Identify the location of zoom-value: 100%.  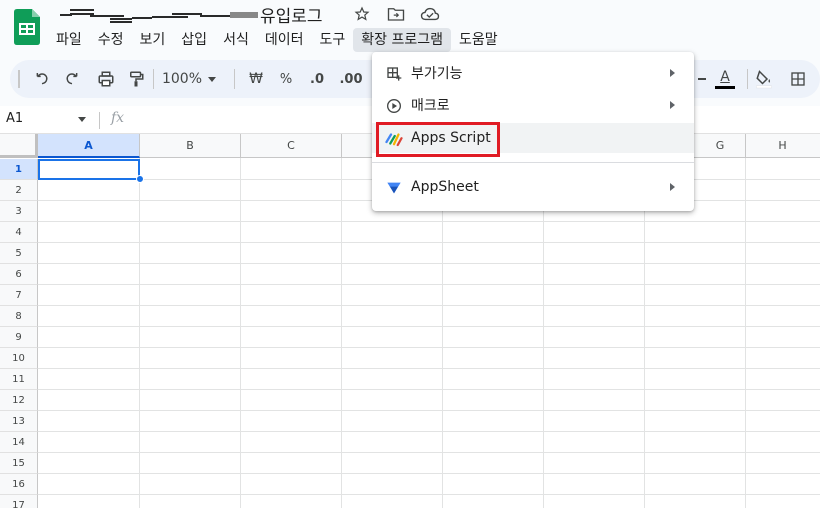
(182, 79).